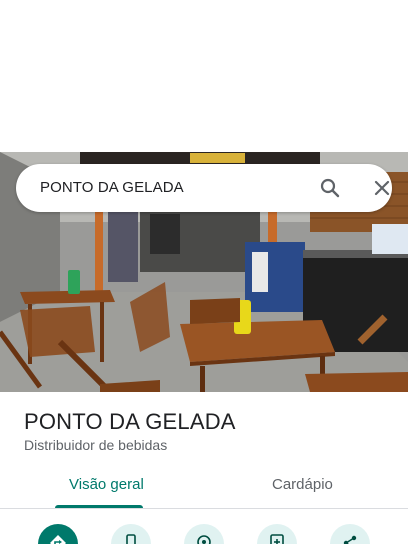 This screenshot has width=408, height=544. I want to click on place-category: Distribuidor de bebidas, so click(96, 445).